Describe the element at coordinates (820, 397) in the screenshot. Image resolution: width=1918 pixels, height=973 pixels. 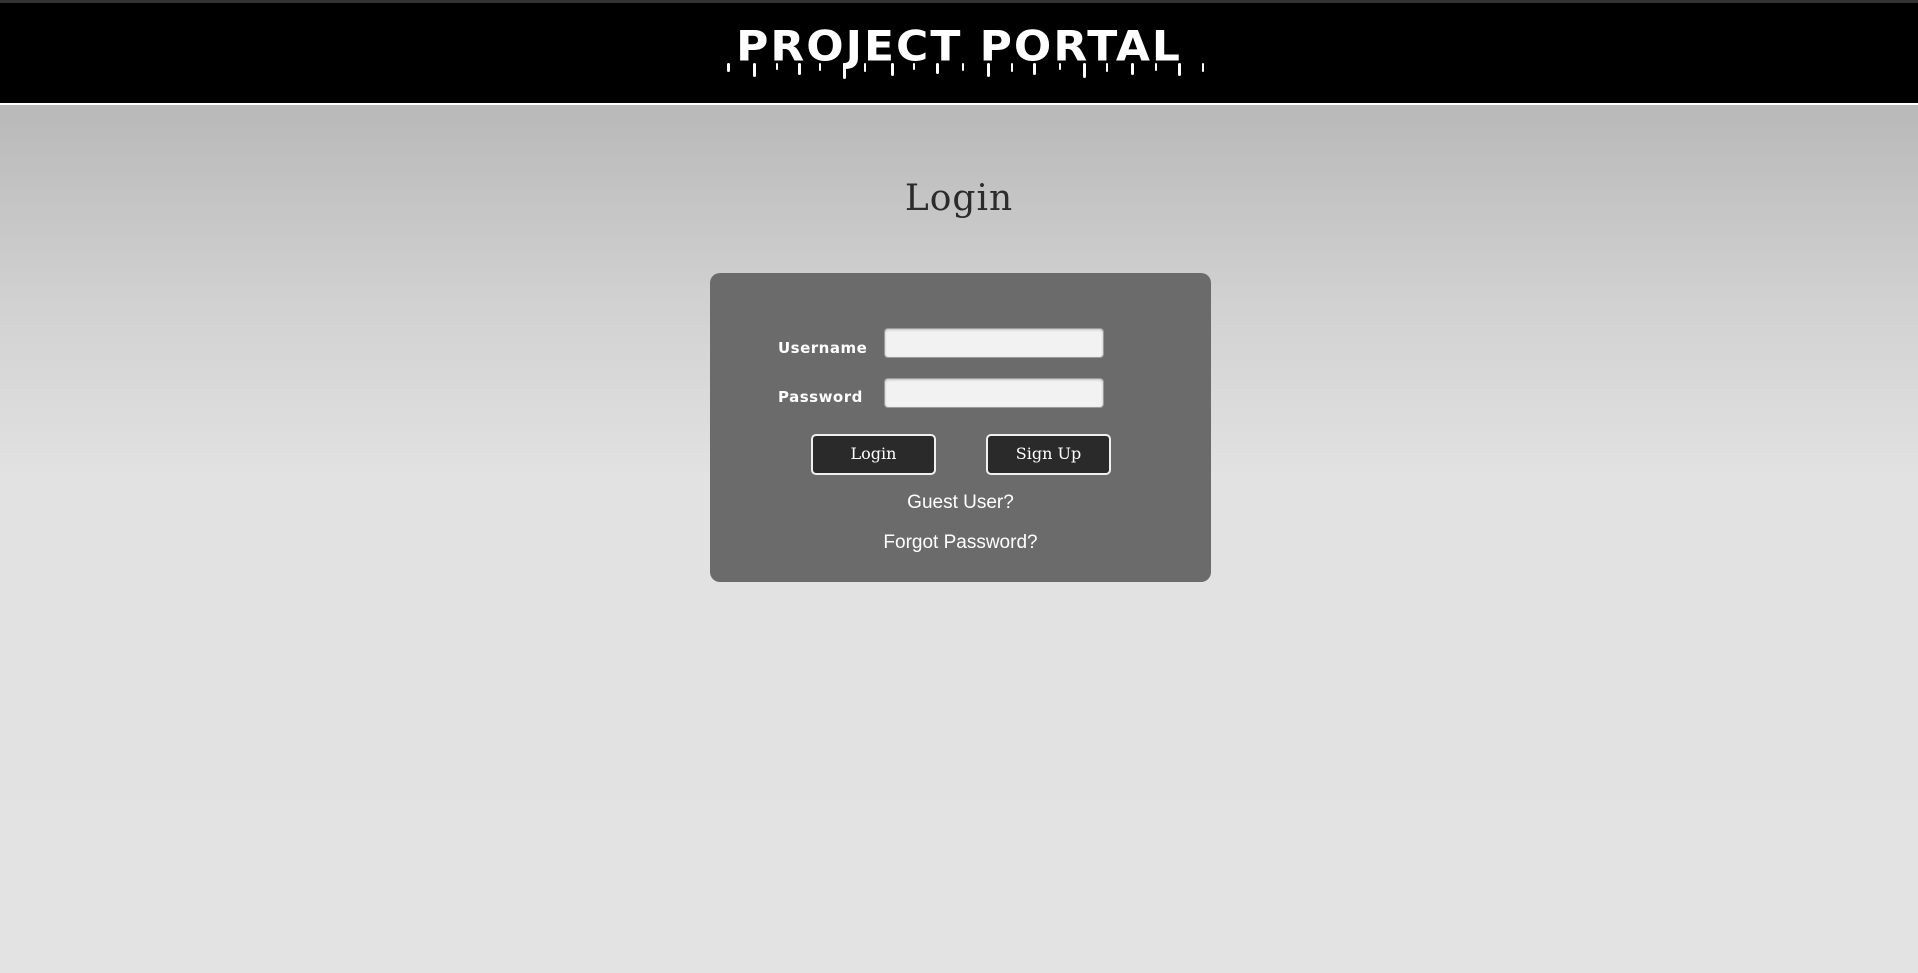
I see `password-label: Password` at that location.